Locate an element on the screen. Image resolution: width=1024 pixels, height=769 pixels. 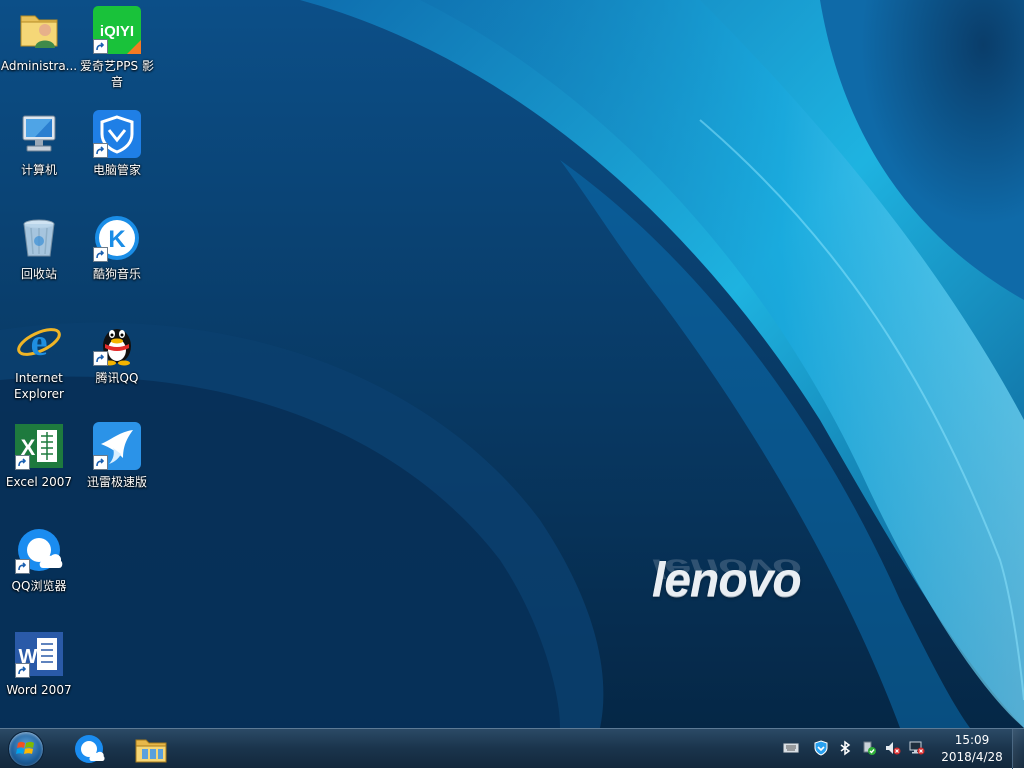
user-folder-icon is located at coordinates (39, 30).